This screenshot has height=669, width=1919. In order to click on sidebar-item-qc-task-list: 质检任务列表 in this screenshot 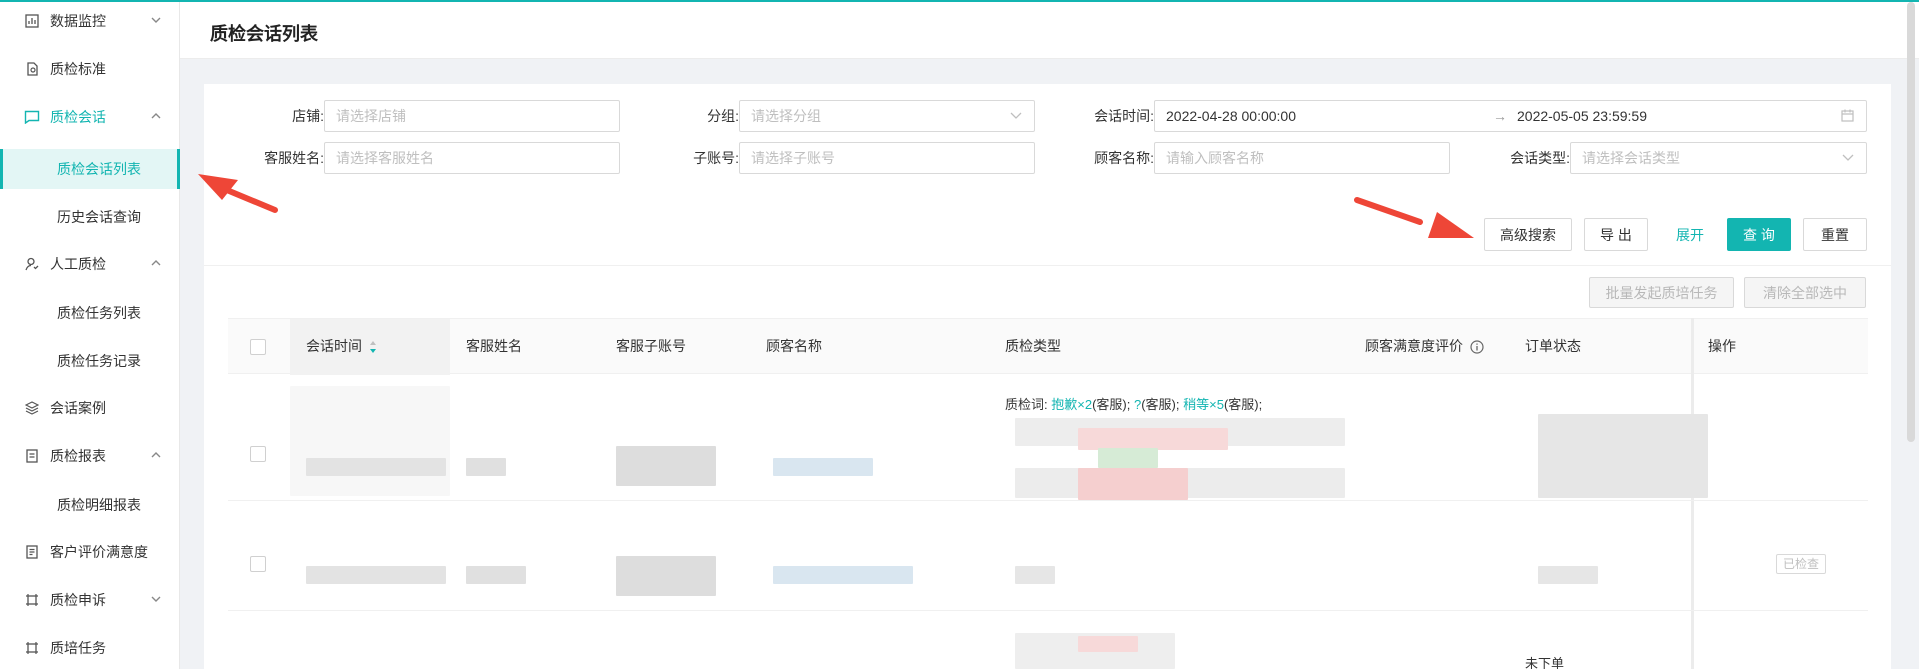, I will do `click(90, 313)`.